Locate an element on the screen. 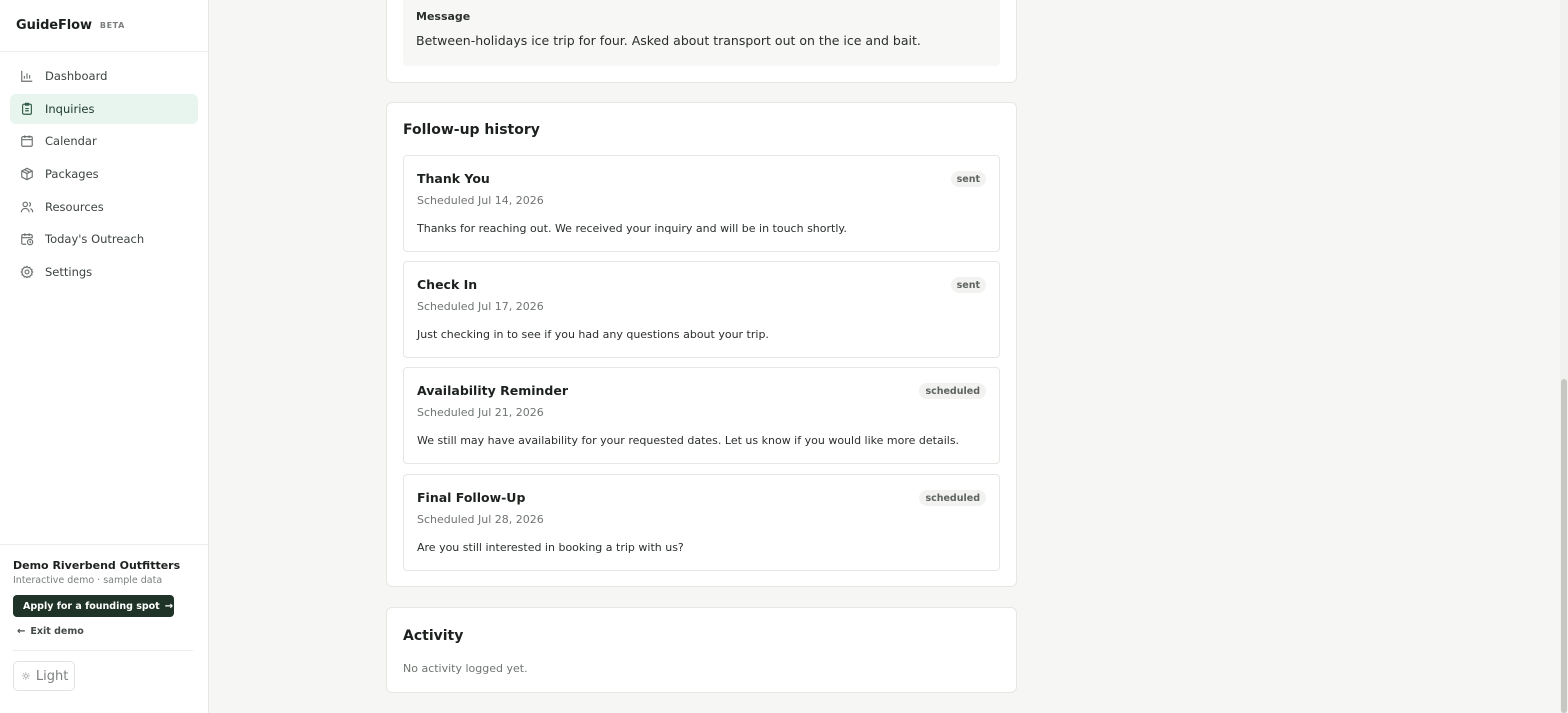 This screenshot has width=1568, height=713. package-icon is located at coordinates (27, 174).